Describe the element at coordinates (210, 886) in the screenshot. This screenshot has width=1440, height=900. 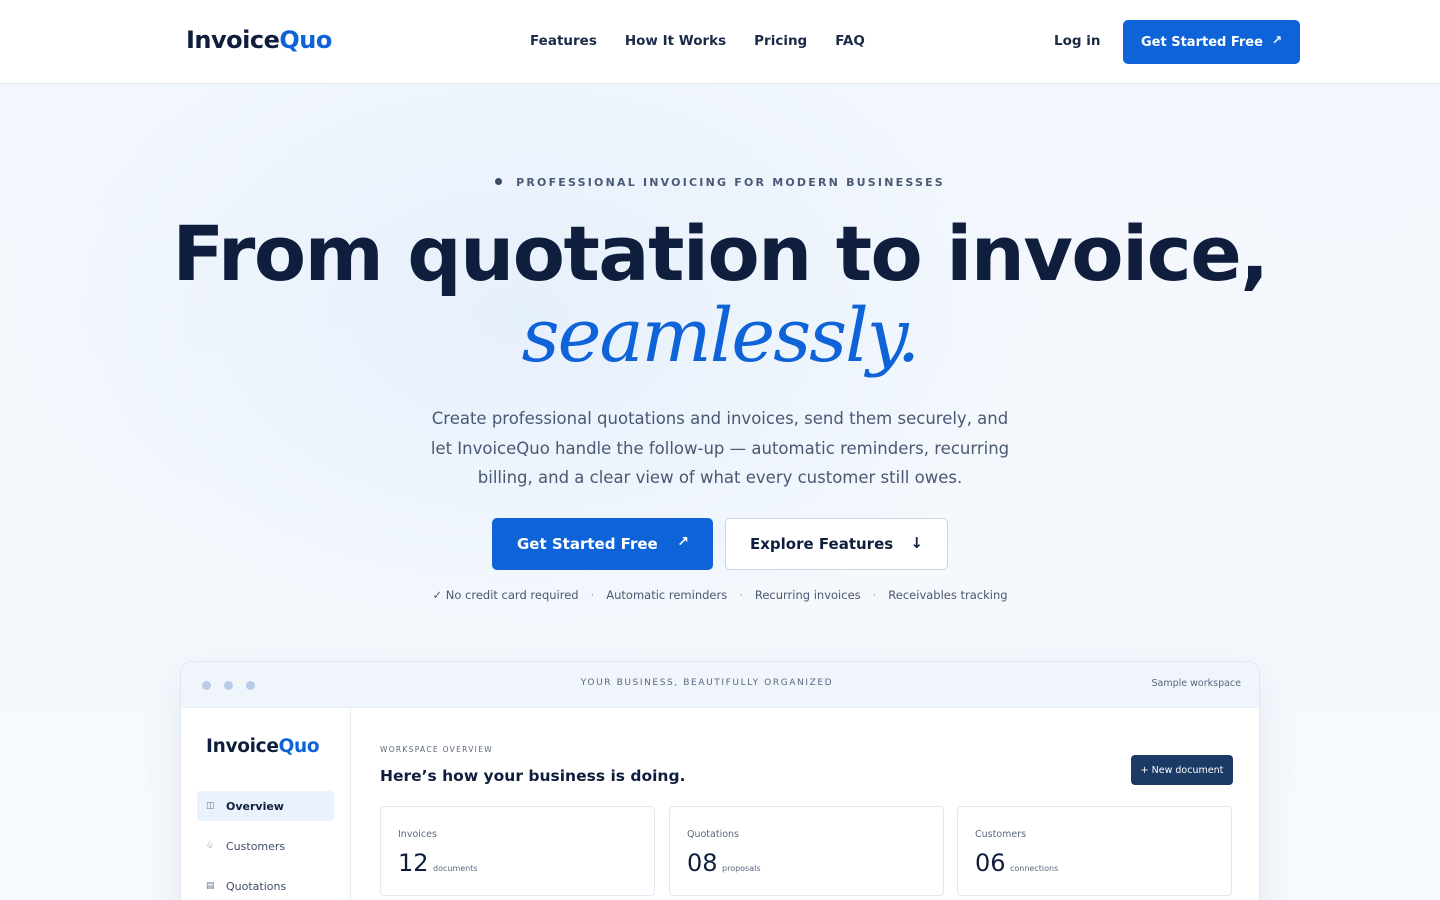
I see `quotations-icon: ▤` at that location.